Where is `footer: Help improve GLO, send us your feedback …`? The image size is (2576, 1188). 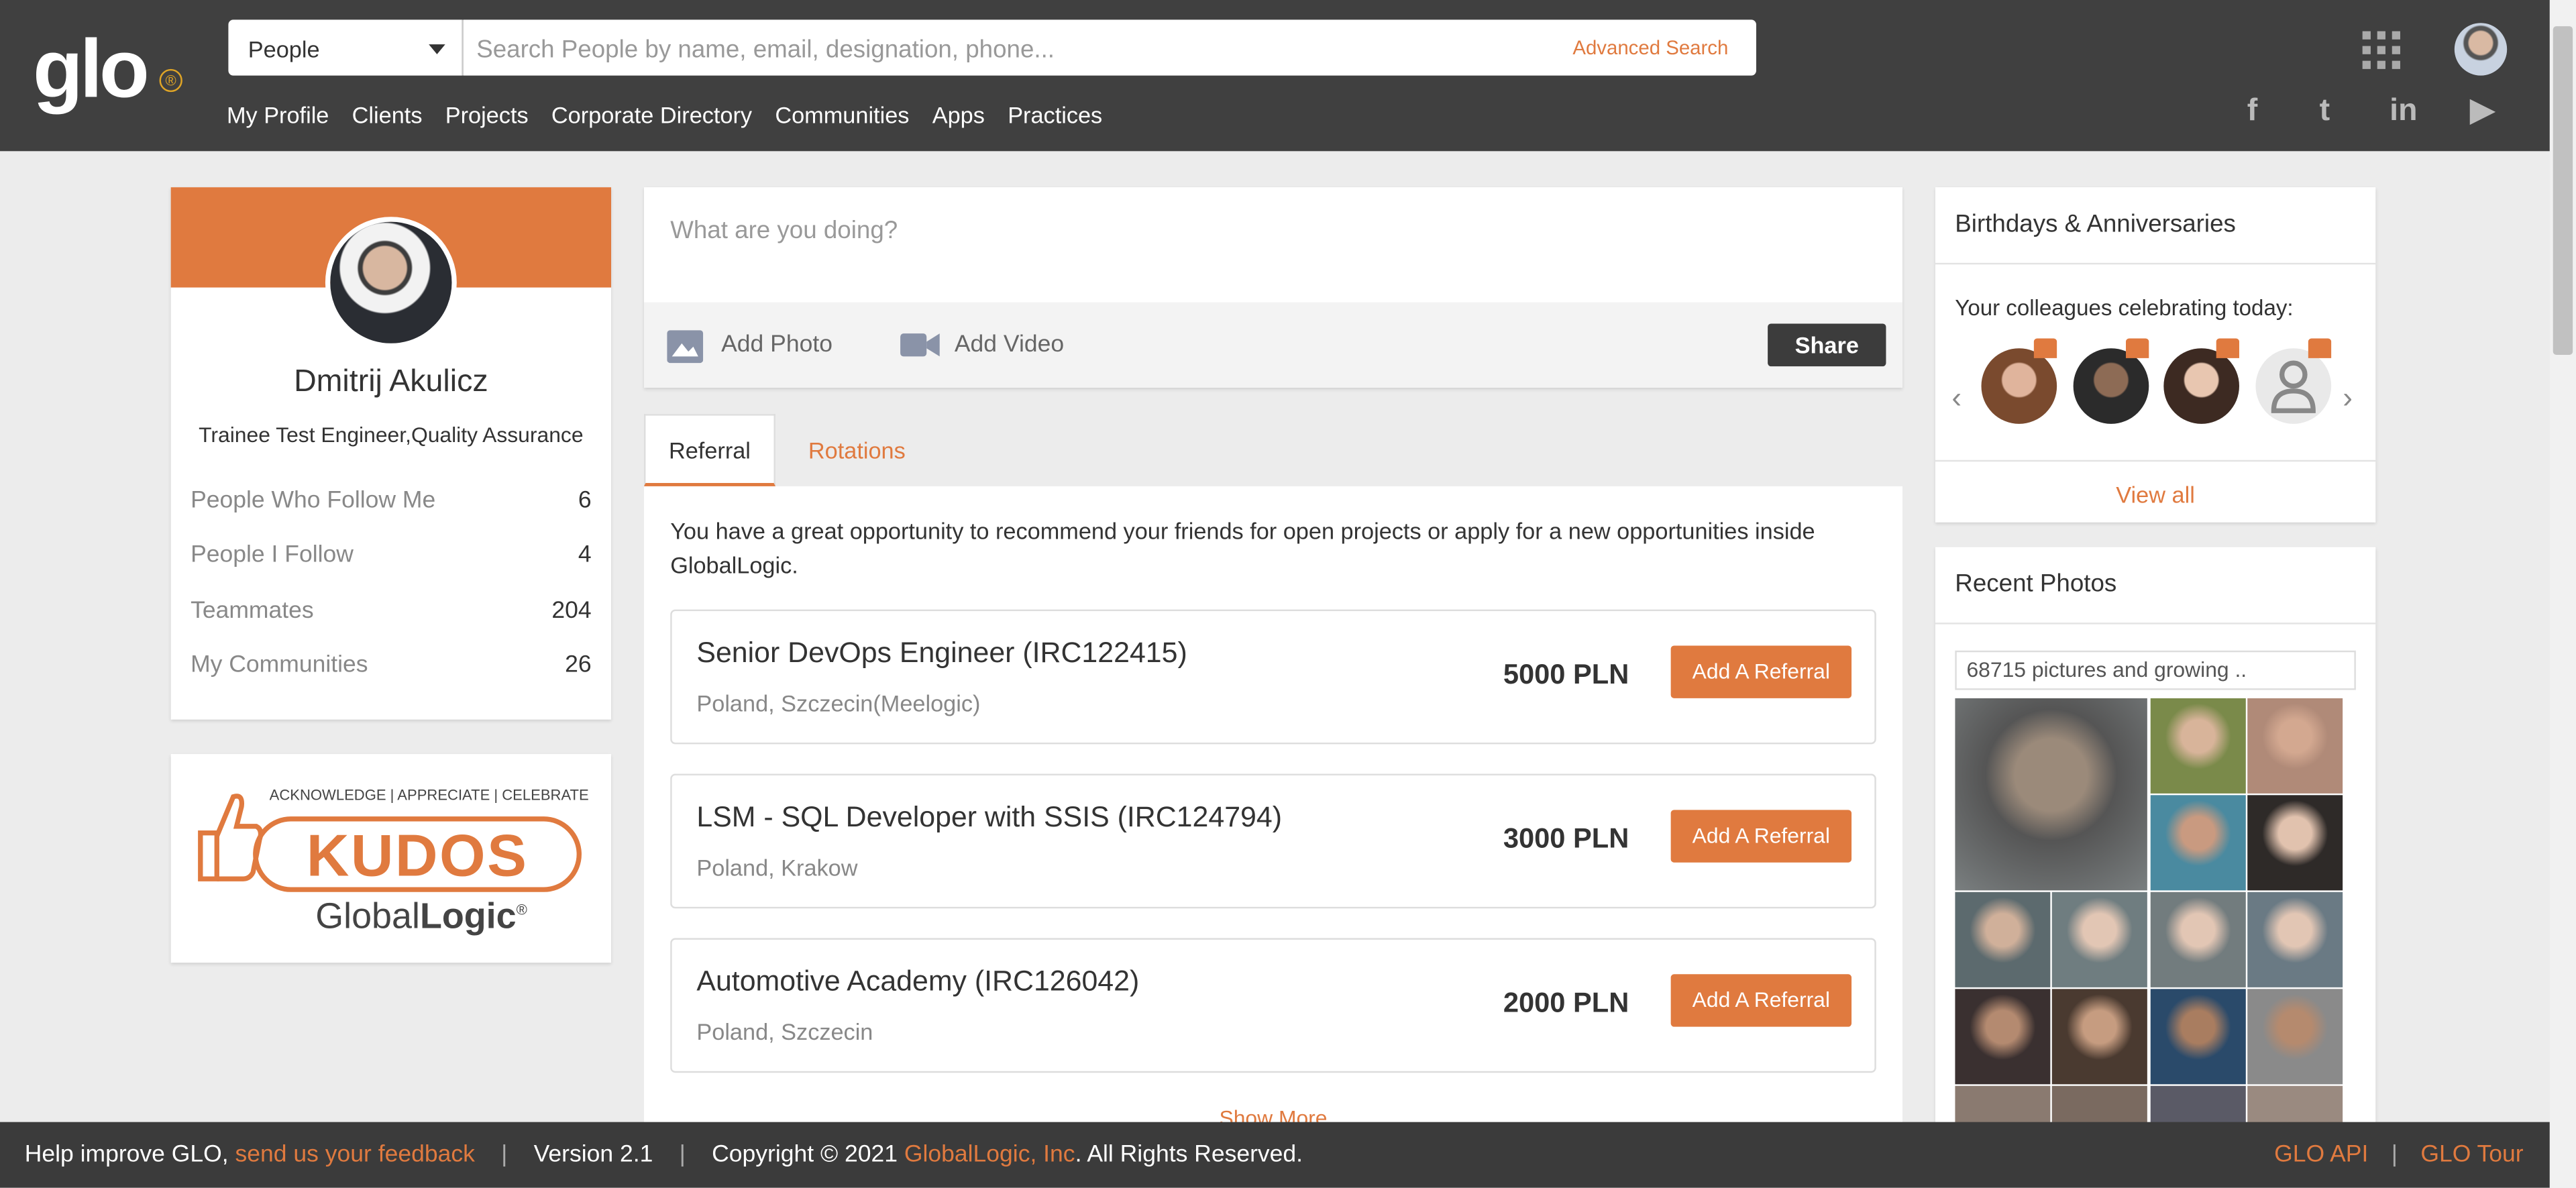
footer: Help improve GLO, send us your feedback … is located at coordinates (1275, 1155).